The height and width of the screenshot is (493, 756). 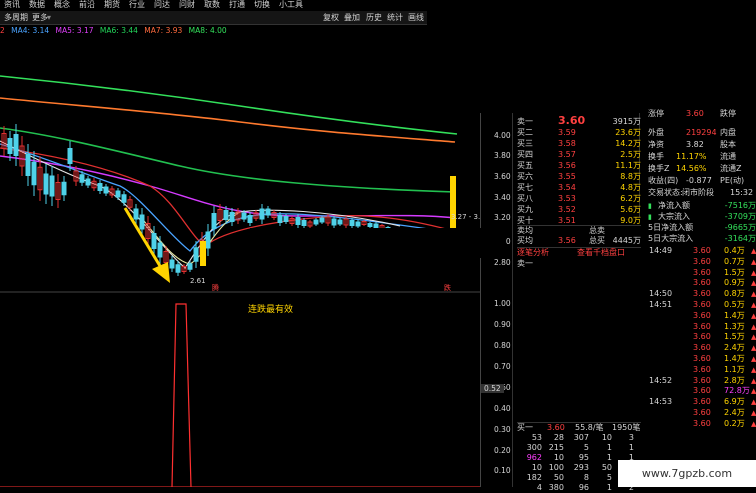 I want to click on trade-row: 3.60 0.9万 ▲, so click(x=702, y=283).